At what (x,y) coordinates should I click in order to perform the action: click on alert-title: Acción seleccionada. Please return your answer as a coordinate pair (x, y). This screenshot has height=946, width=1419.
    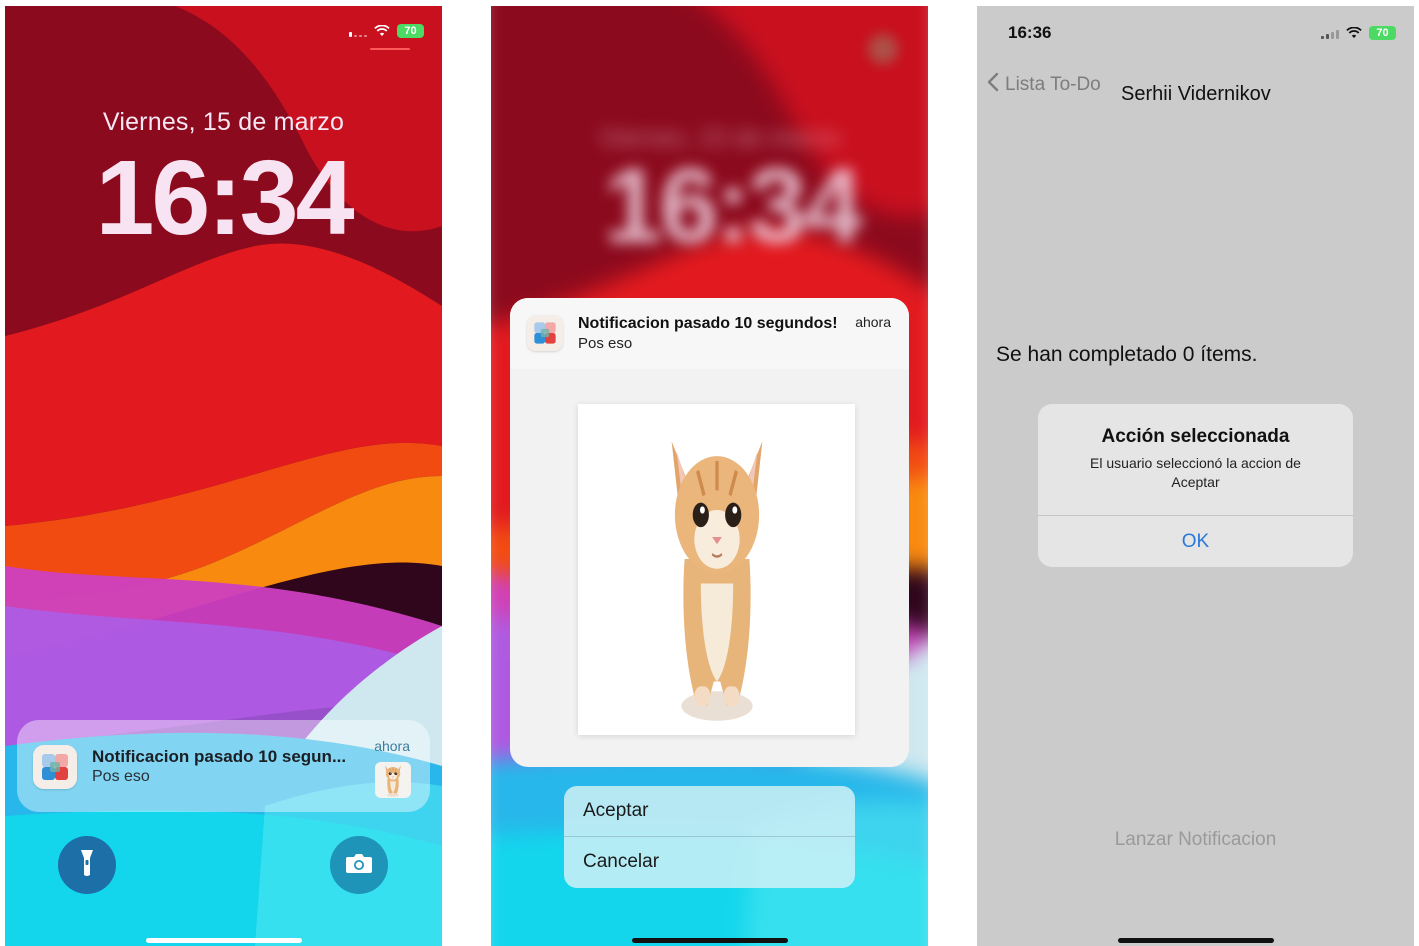
    Looking at the image, I should click on (1195, 436).